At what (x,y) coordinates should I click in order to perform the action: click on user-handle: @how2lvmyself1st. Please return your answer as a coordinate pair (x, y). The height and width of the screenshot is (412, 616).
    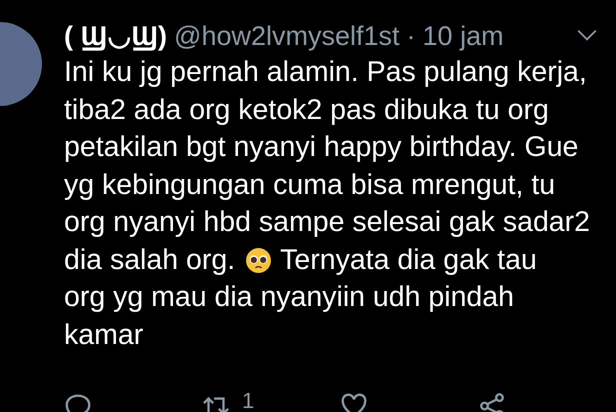
    Looking at the image, I should click on (287, 36).